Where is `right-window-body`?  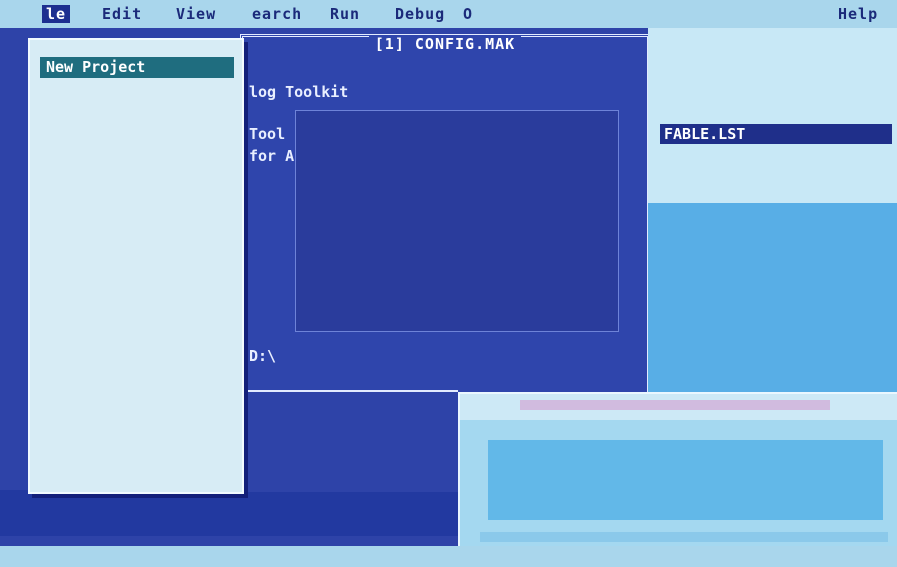 right-window-body is located at coordinates (772, 298).